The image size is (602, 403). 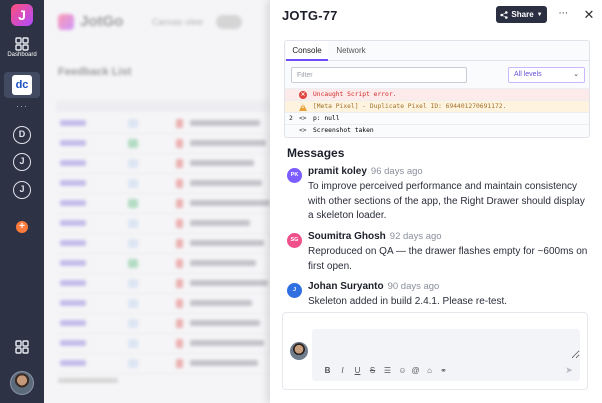 What do you see at coordinates (327, 370) in the screenshot?
I see `bold-icon: B` at bounding box center [327, 370].